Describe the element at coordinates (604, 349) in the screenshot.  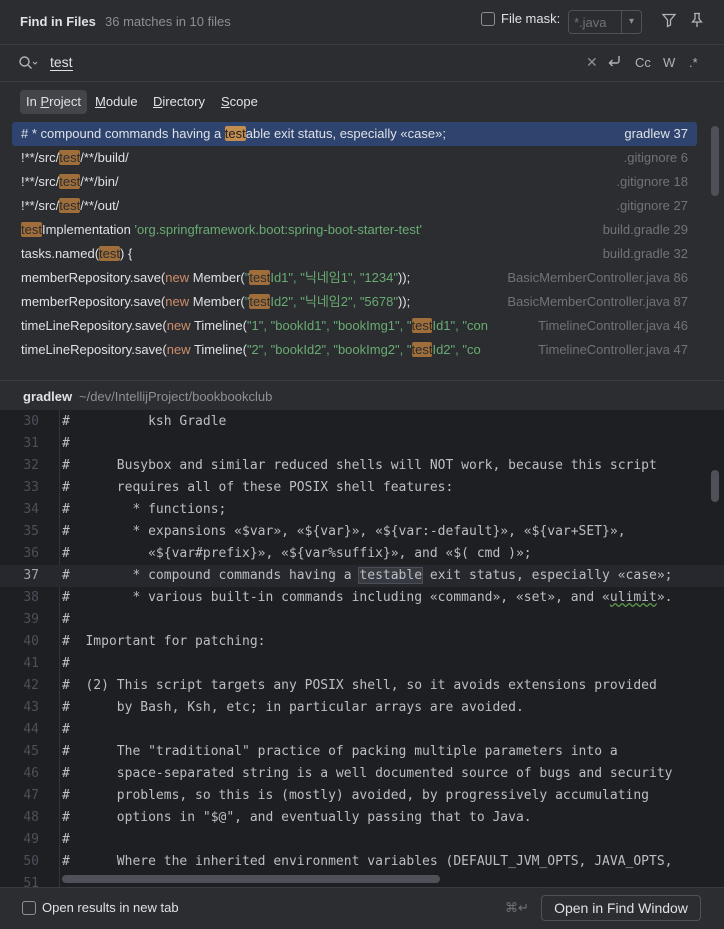
I see `result-file-name: TimelineController.java` at that location.